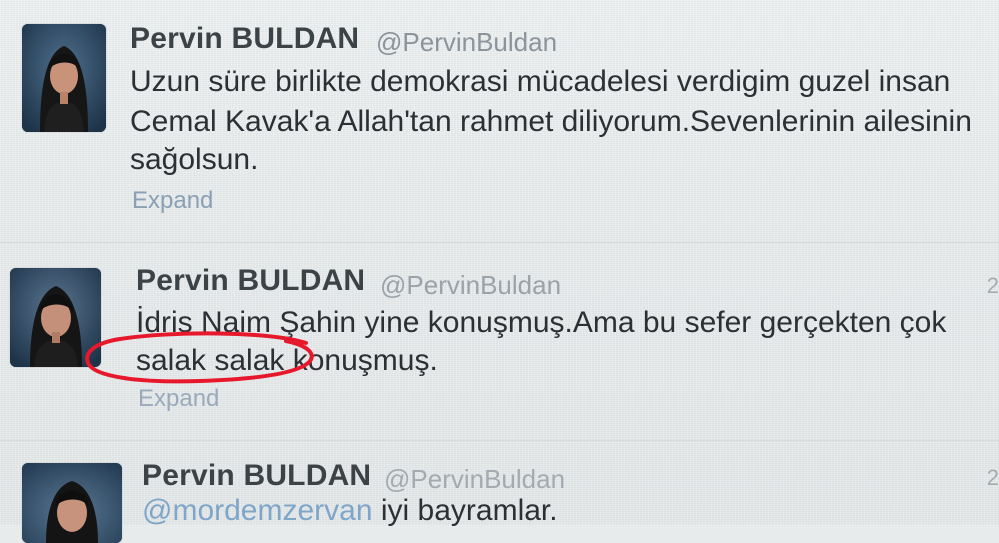 This screenshot has width=999, height=543. I want to click on tweet-text-line-3: sağolsun., so click(194, 159).